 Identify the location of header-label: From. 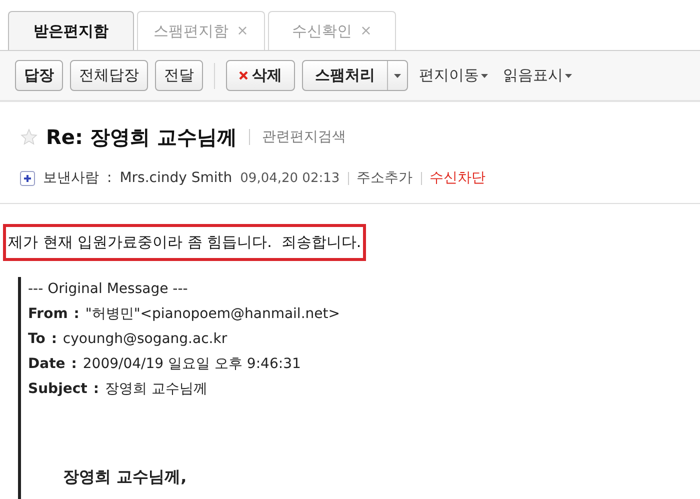
(48, 314).